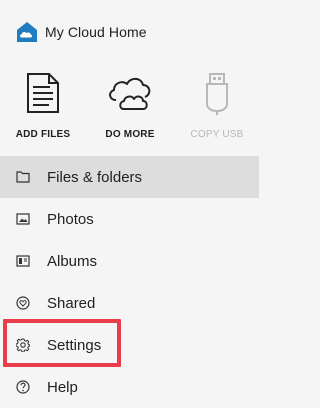  What do you see at coordinates (27, 32) in the screenshot?
I see `house-cloud-logo` at bounding box center [27, 32].